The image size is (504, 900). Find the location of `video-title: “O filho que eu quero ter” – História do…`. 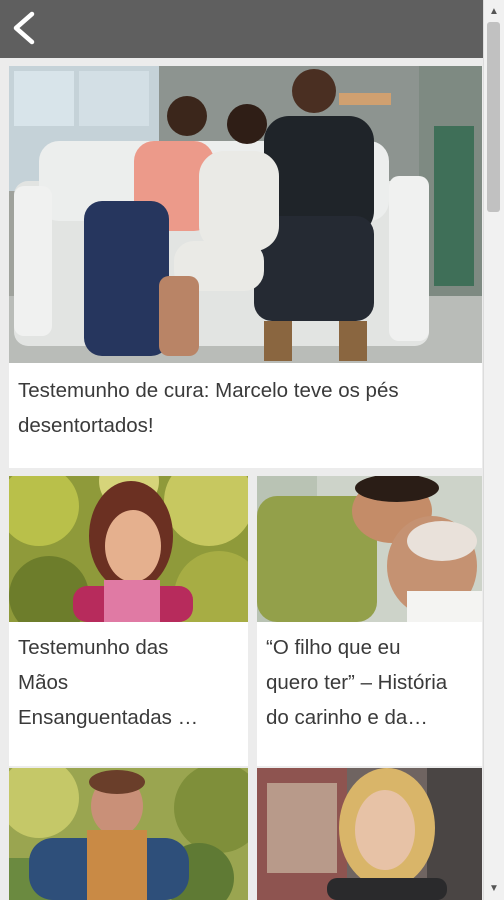

video-title: “O filho que eu quero ter” – História do… is located at coordinates (374, 682).